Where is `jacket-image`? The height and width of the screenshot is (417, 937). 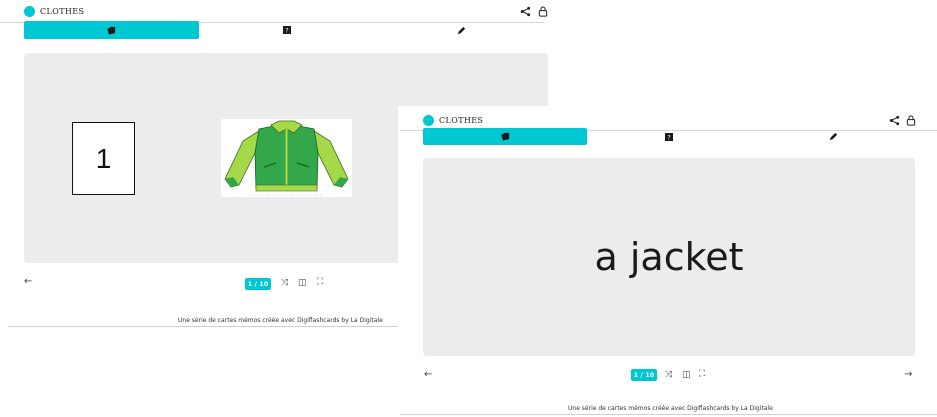
jacket-image is located at coordinates (286, 158).